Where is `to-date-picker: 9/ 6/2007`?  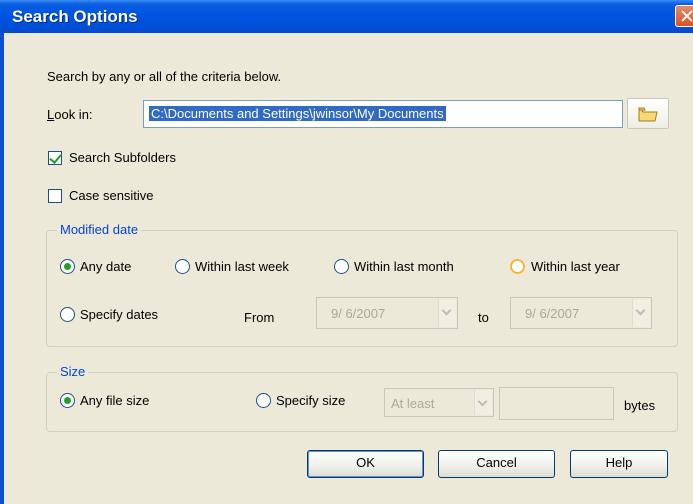
to-date-picker: 9/ 6/2007 is located at coordinates (581, 313).